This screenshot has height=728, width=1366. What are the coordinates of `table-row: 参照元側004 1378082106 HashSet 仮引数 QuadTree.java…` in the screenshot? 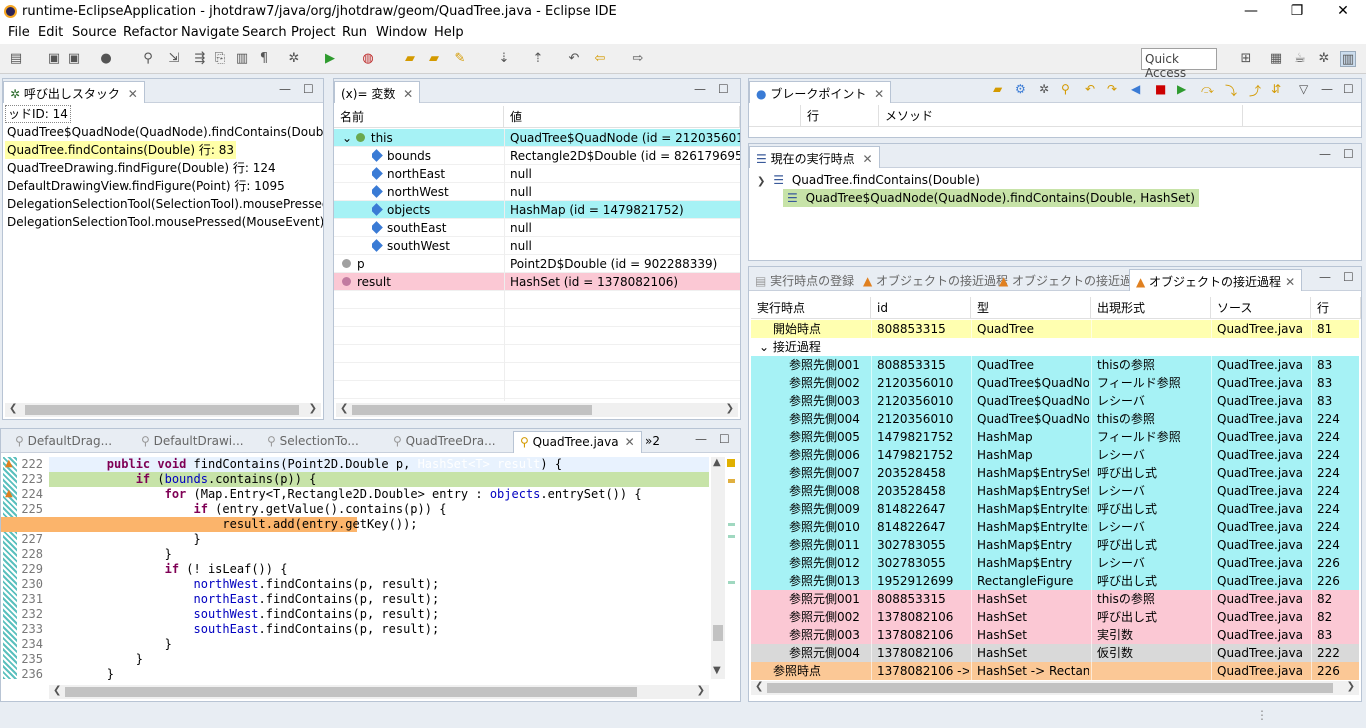 It's located at (1055, 653).